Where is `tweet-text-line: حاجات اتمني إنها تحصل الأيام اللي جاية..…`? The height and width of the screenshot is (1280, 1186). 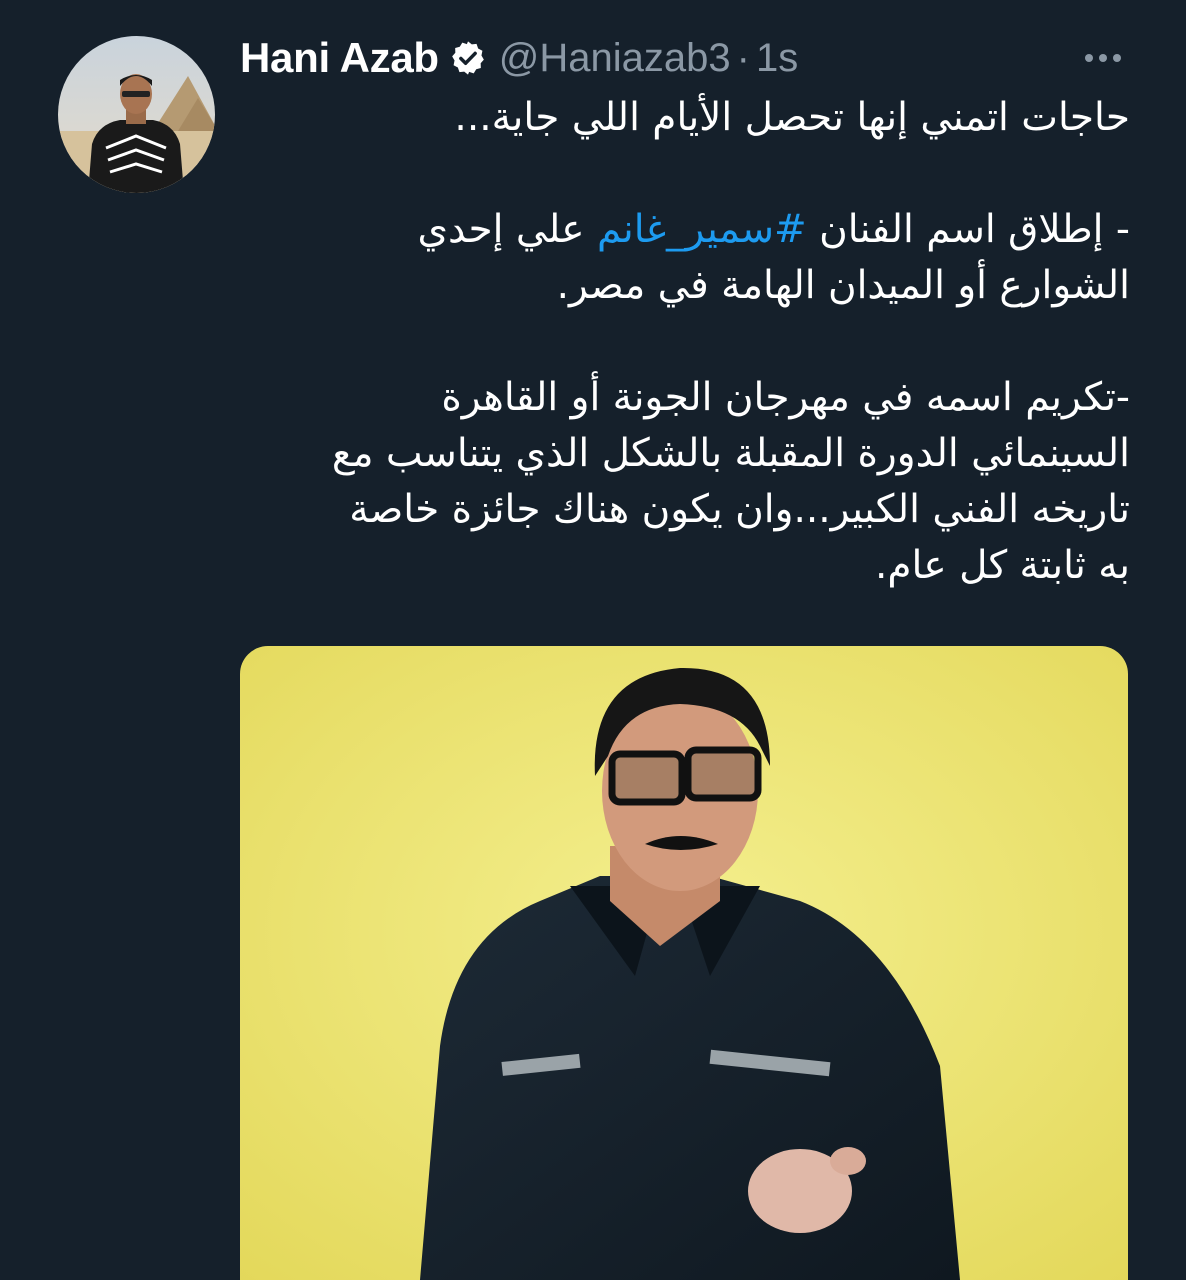 tweet-text-line: حاجات اتمني إنها تحصل الأيام اللي جاية..… is located at coordinates (792, 117).